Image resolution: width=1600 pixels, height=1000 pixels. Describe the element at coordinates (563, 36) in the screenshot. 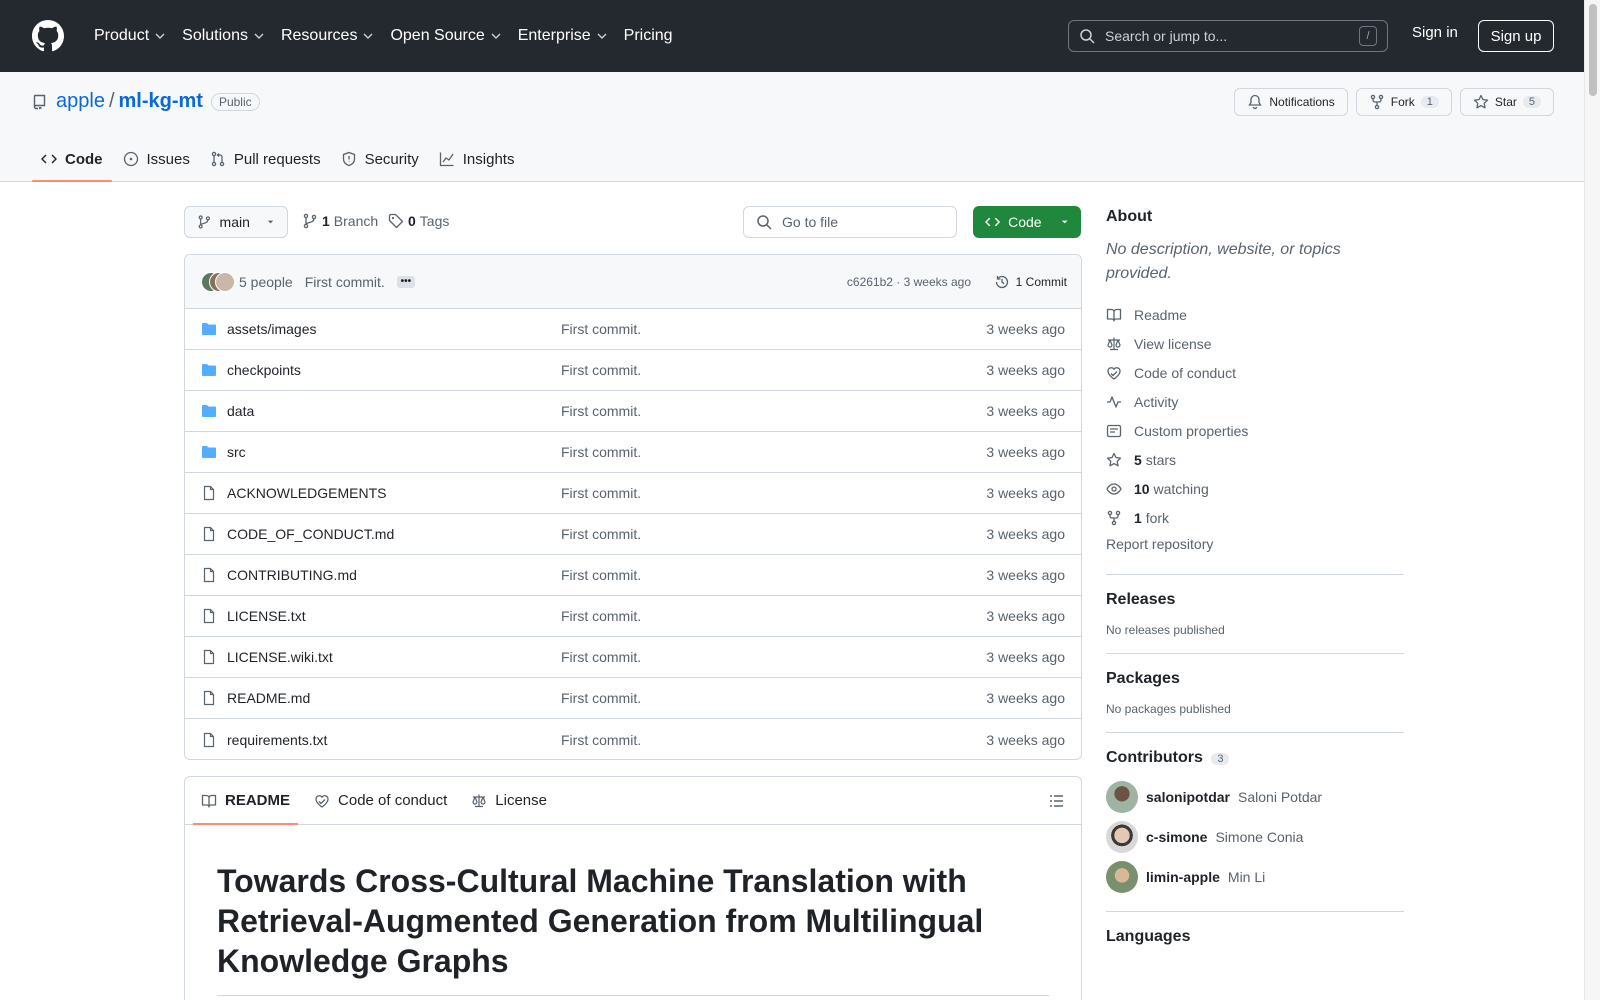

I see `nav-enterprise: Enterprise` at that location.